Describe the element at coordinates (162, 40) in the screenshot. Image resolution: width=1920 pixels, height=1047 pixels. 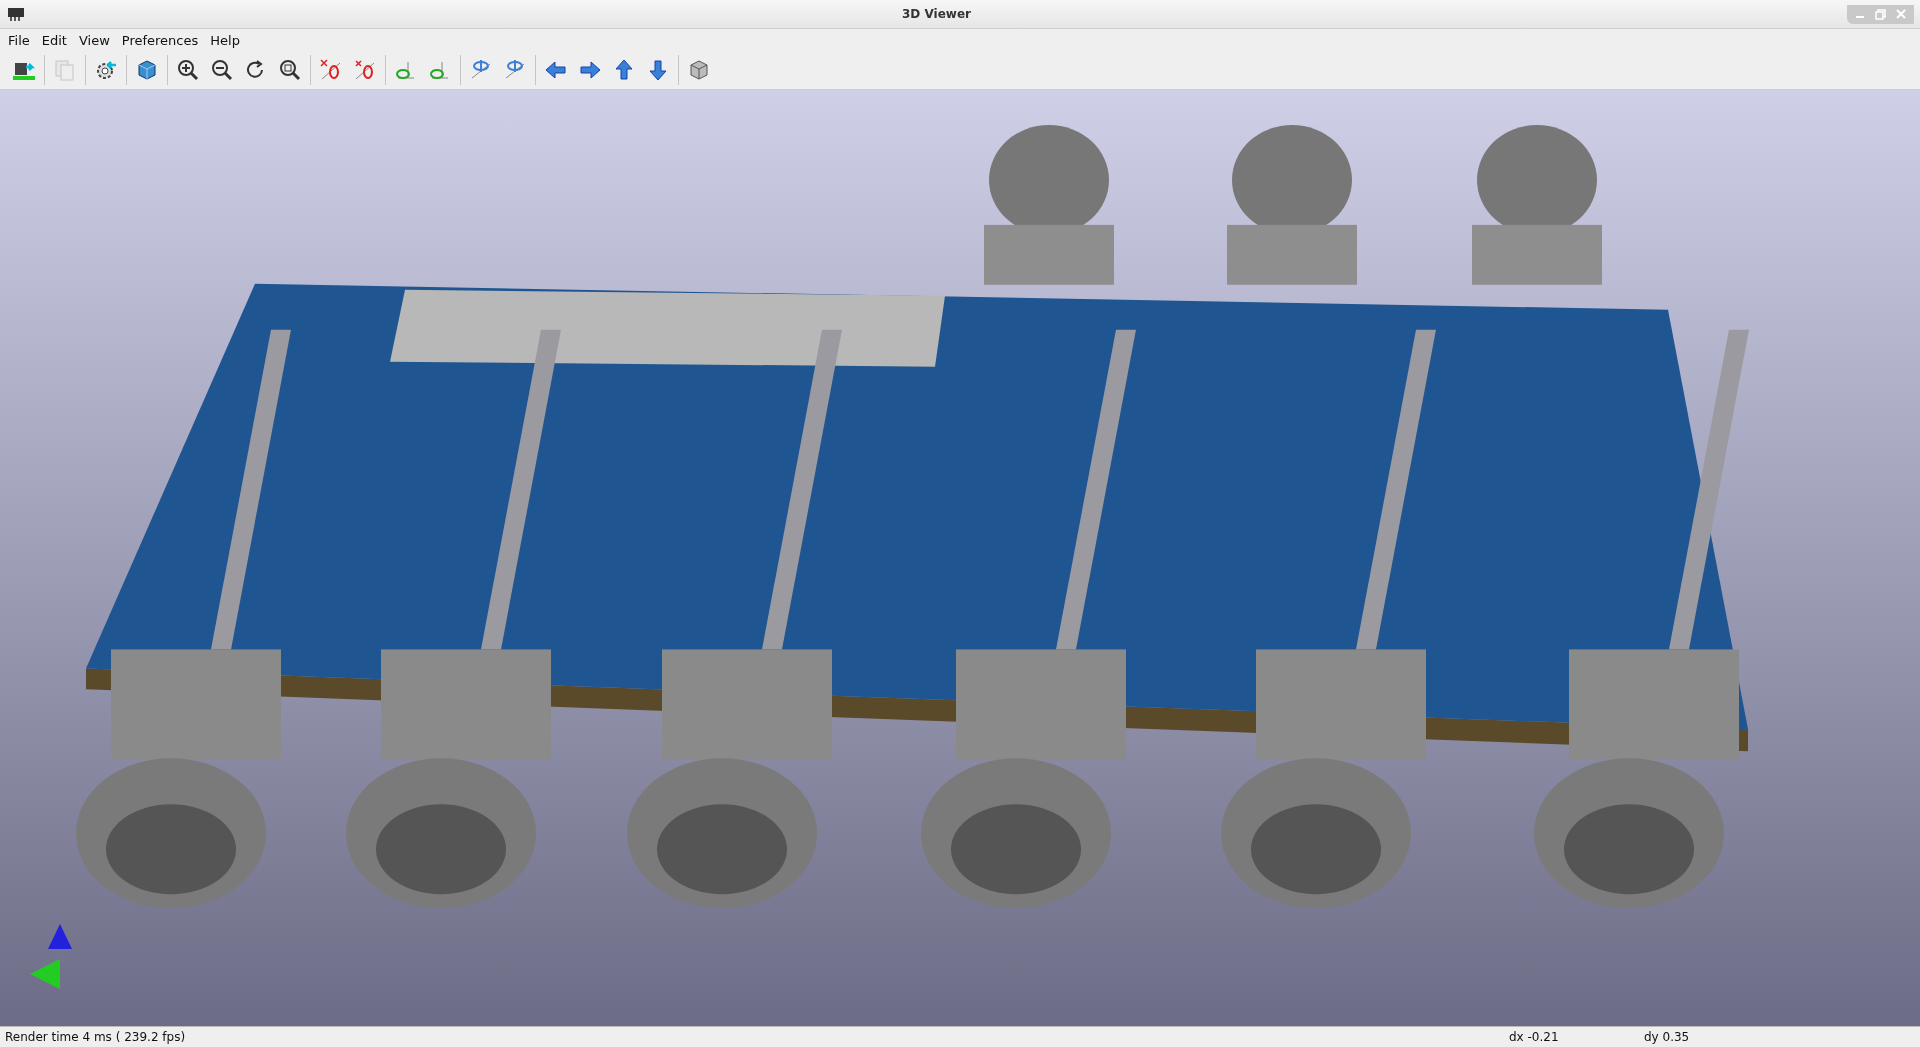
I see `menu-item: Preferences` at that location.